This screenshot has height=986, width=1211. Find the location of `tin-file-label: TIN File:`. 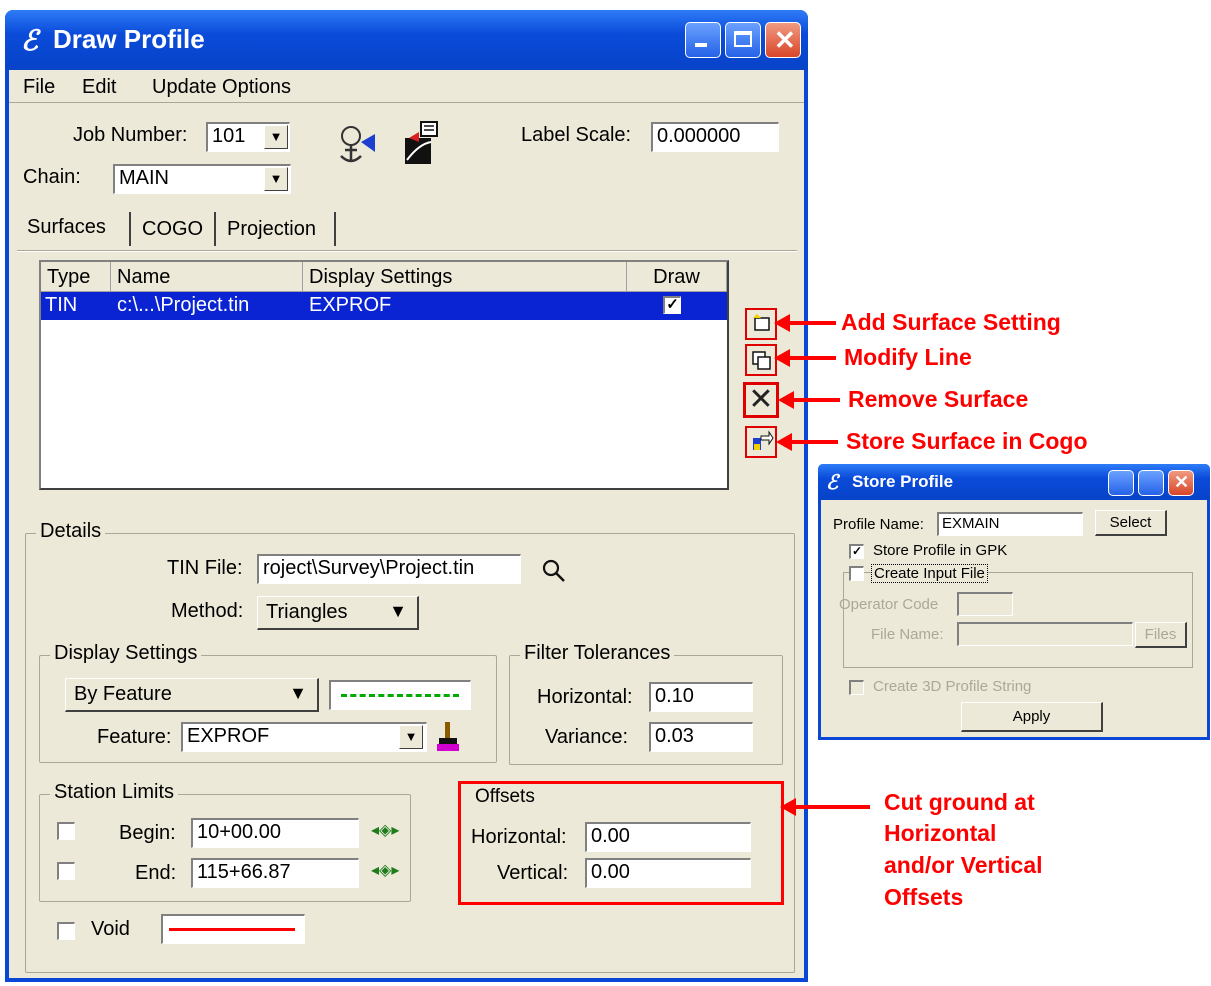

tin-file-label: TIN File: is located at coordinates (205, 568).